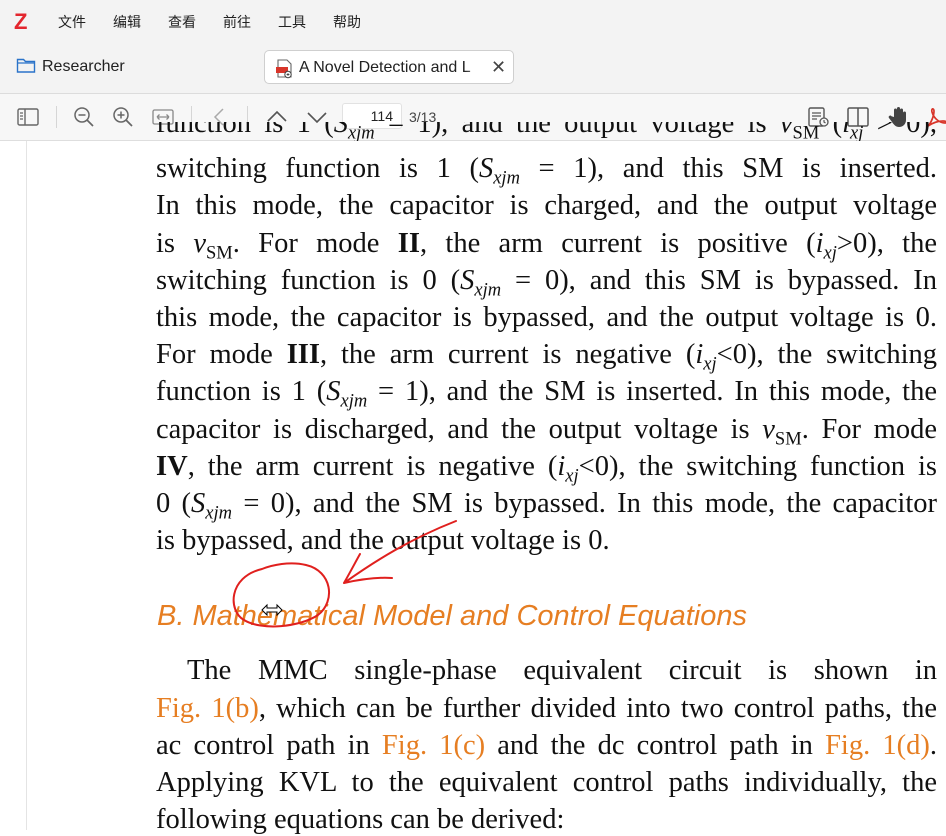 The height and width of the screenshot is (836, 946). What do you see at coordinates (498, 67) in the screenshot?
I see `close-tab-icon: ✕` at bounding box center [498, 67].